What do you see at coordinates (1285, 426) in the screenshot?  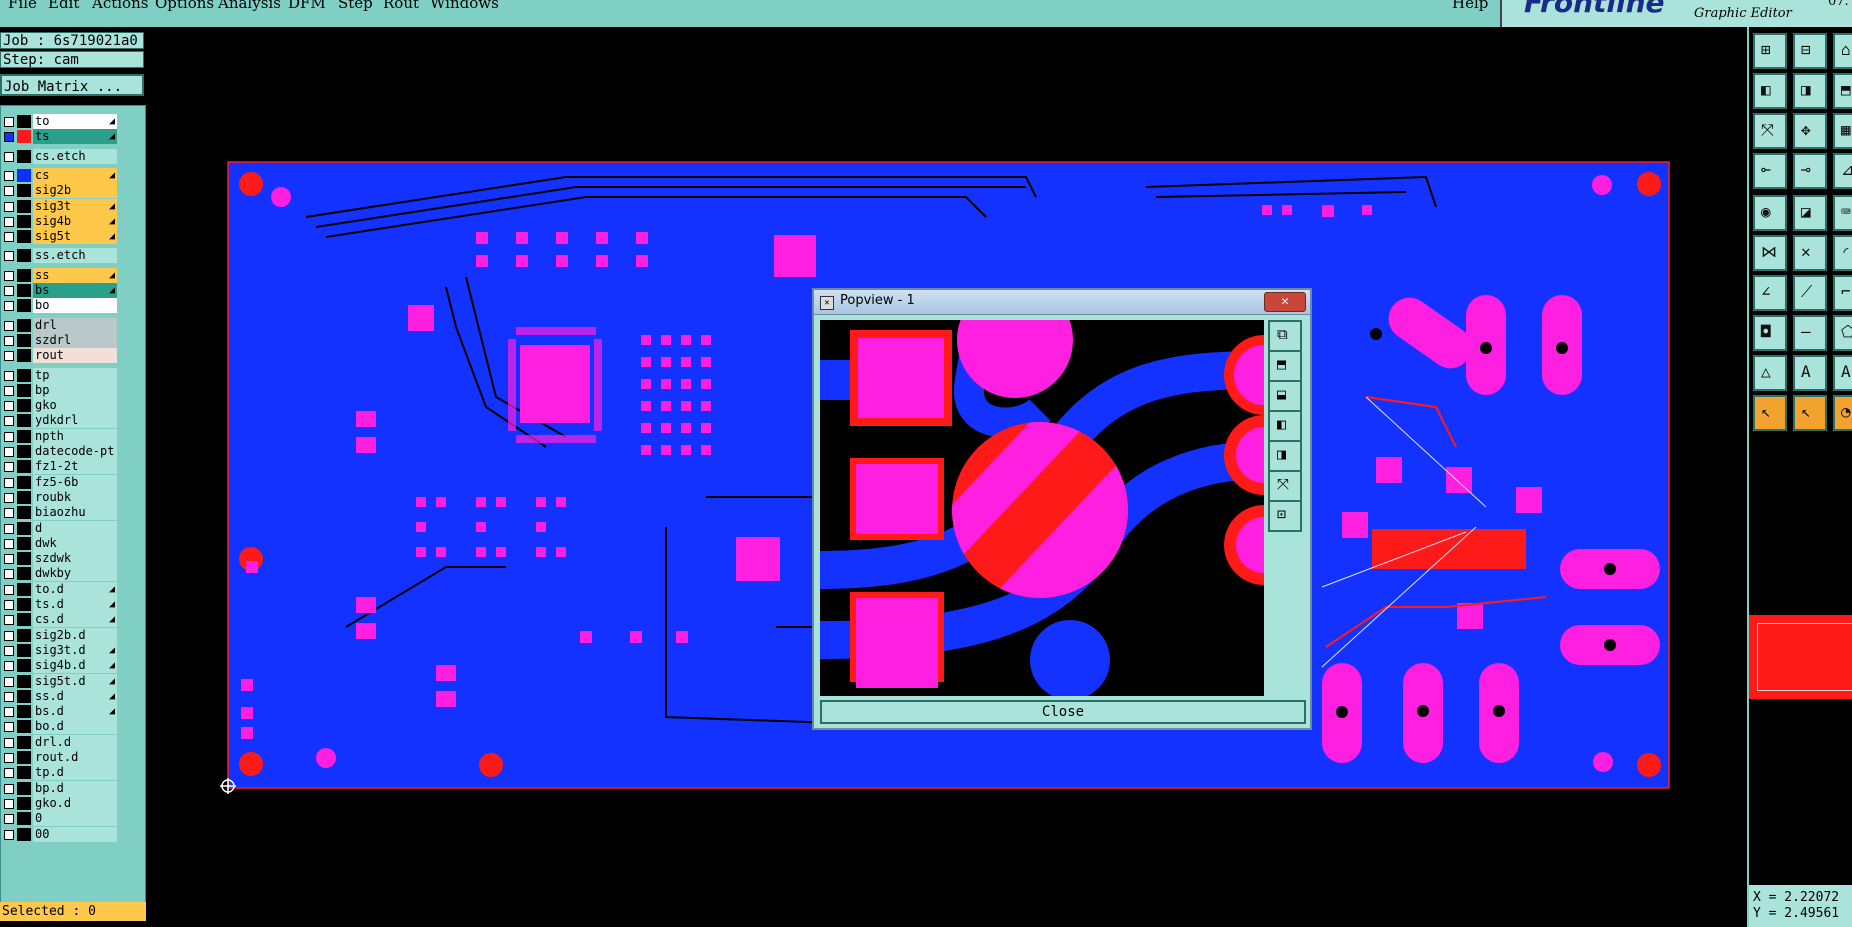 I see `popview-tool-4: ◧` at bounding box center [1285, 426].